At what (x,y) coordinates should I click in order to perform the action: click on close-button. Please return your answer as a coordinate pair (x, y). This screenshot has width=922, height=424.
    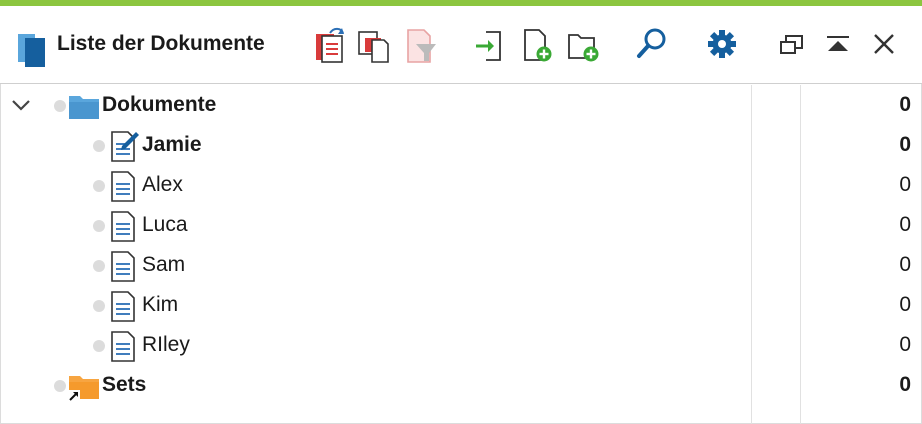
    Looking at the image, I should click on (884, 44).